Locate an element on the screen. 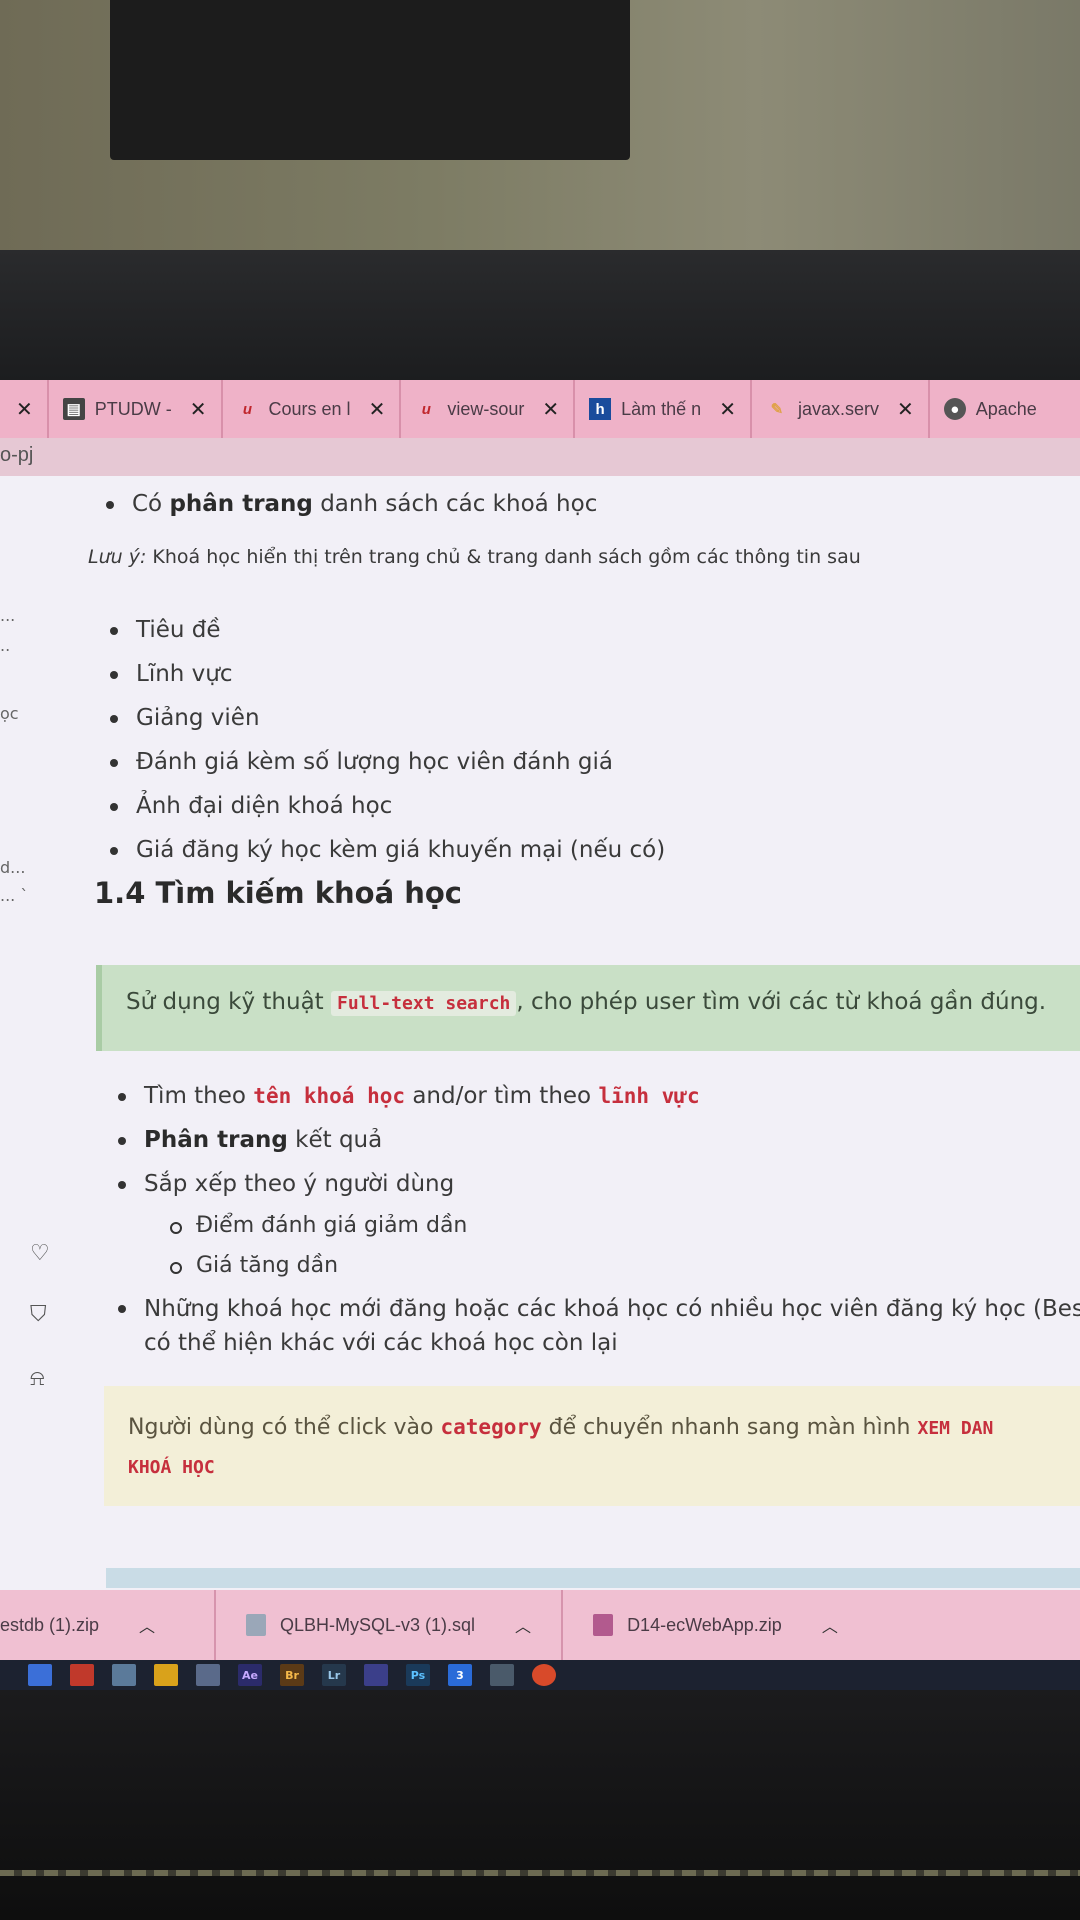 The width and height of the screenshot is (1080, 1920). tab-title: view-sour is located at coordinates (486, 408).